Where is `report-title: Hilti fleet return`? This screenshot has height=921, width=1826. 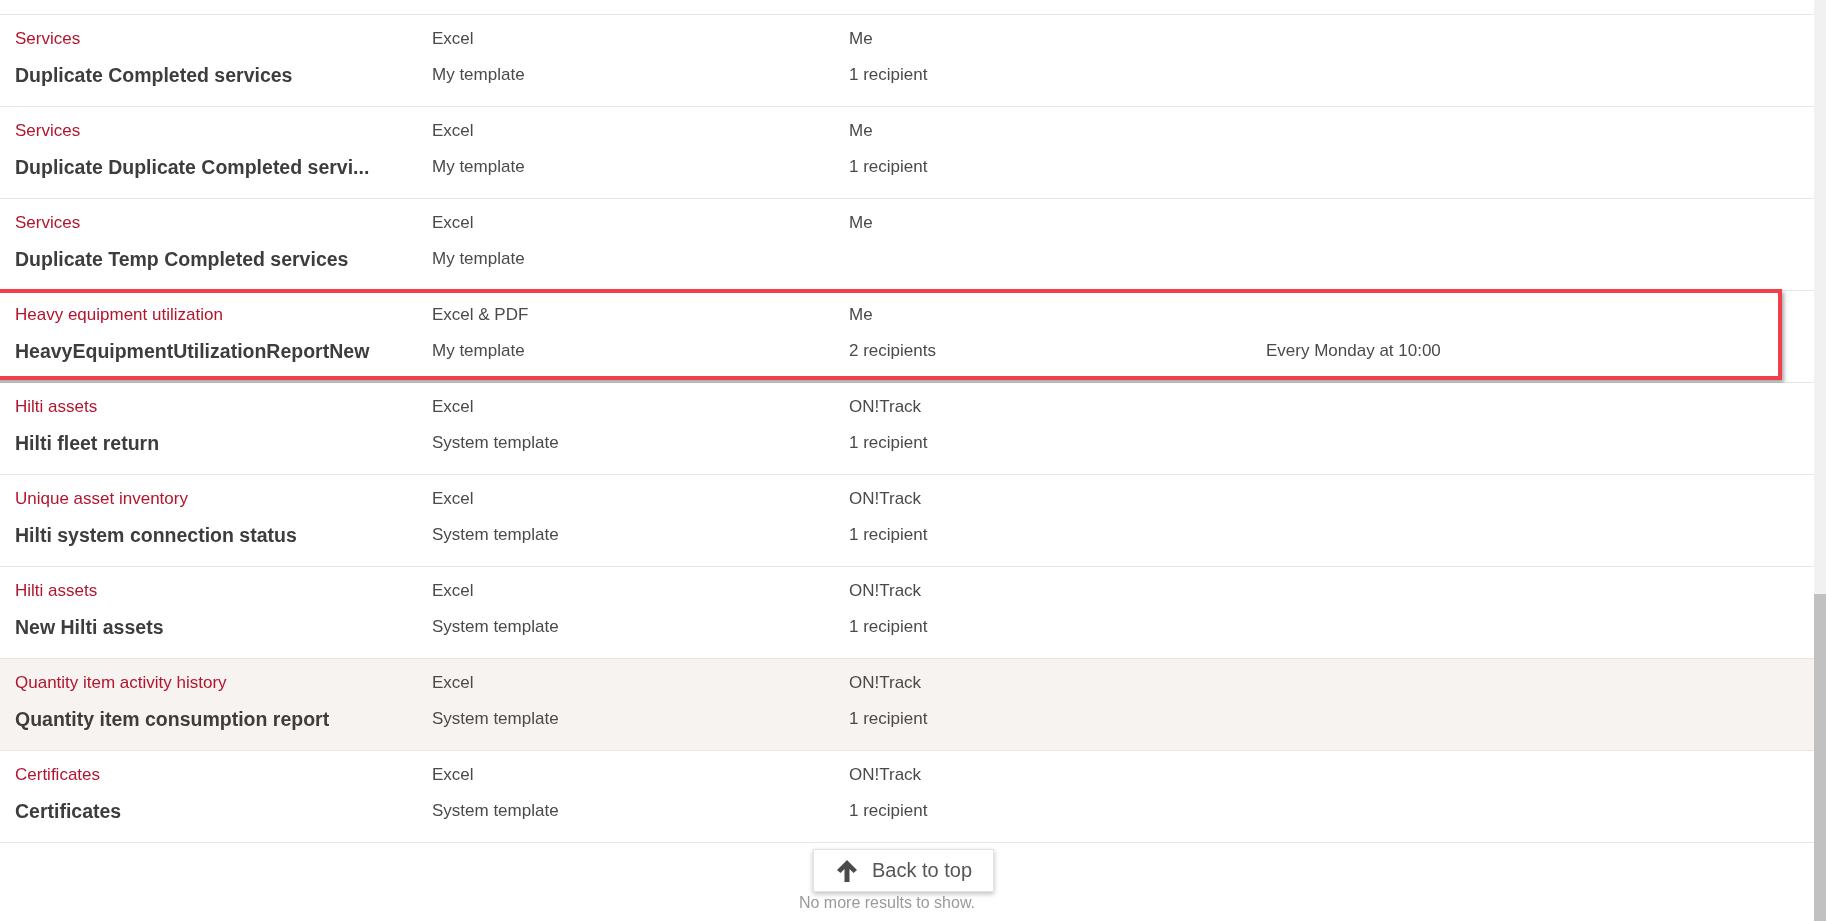
report-title: Hilti fleet return is located at coordinates (223, 443).